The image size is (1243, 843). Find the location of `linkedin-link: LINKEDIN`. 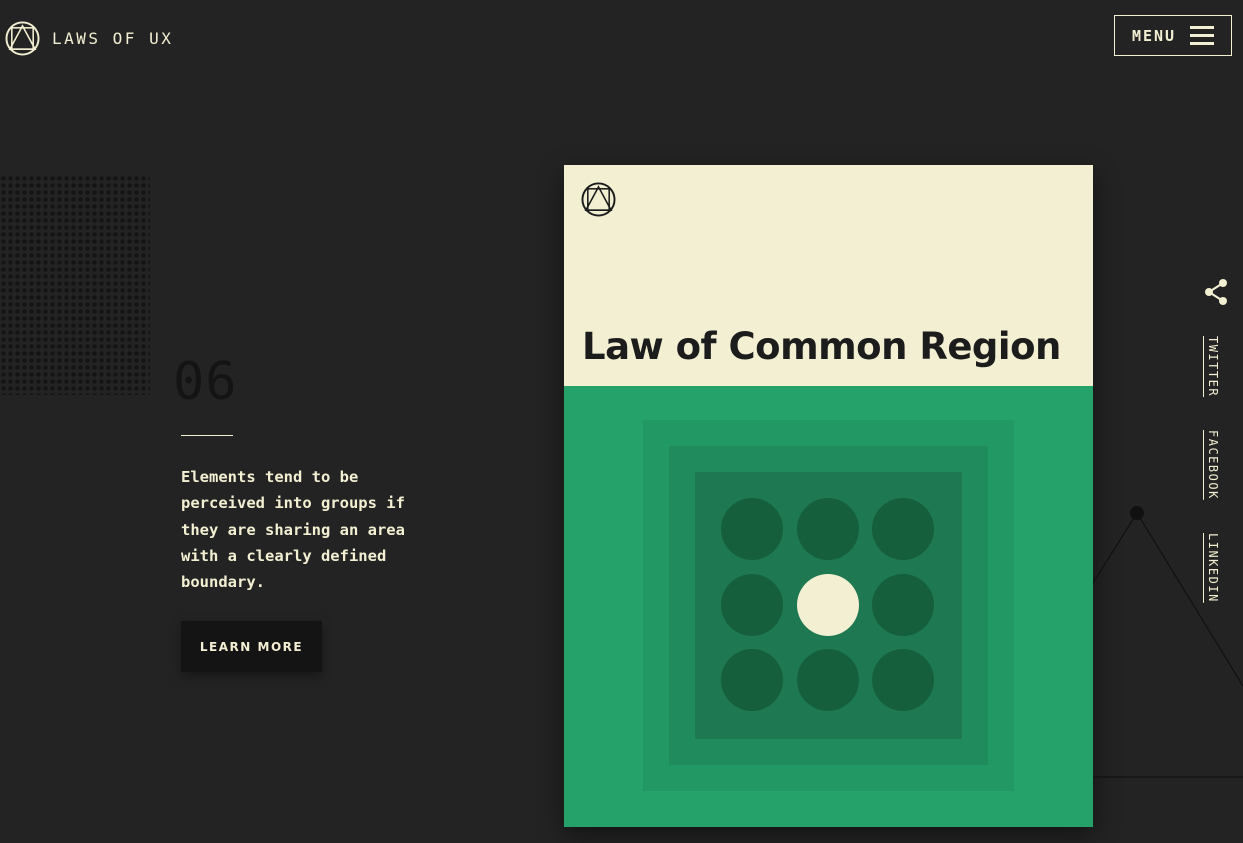

linkedin-link: LINKEDIN is located at coordinates (1213, 568).